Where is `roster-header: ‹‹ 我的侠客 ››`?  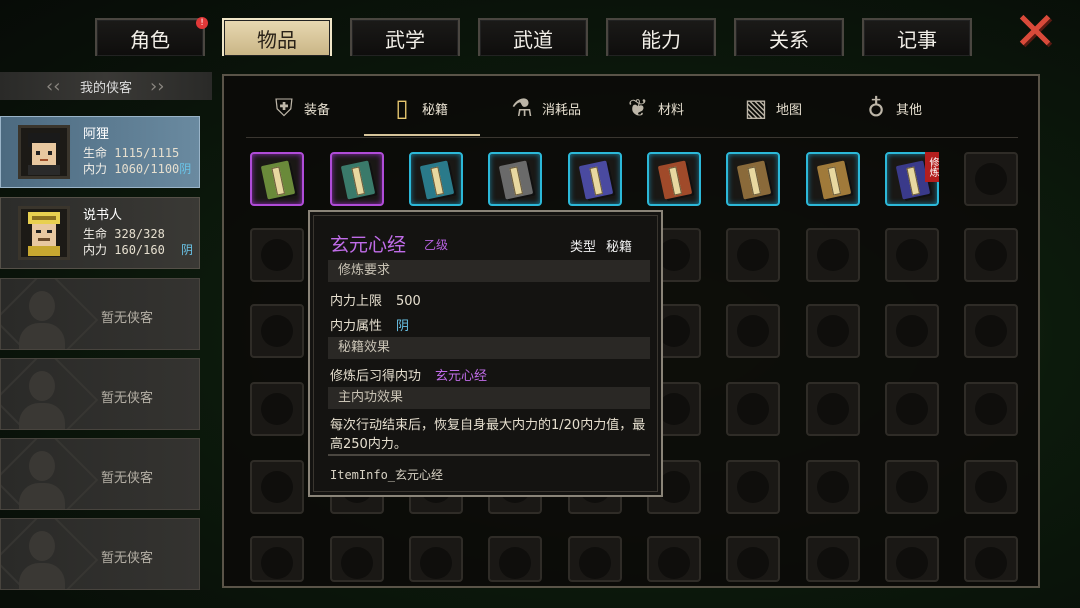
roster-header: ‹‹ 我的侠客 ›› is located at coordinates (106, 86).